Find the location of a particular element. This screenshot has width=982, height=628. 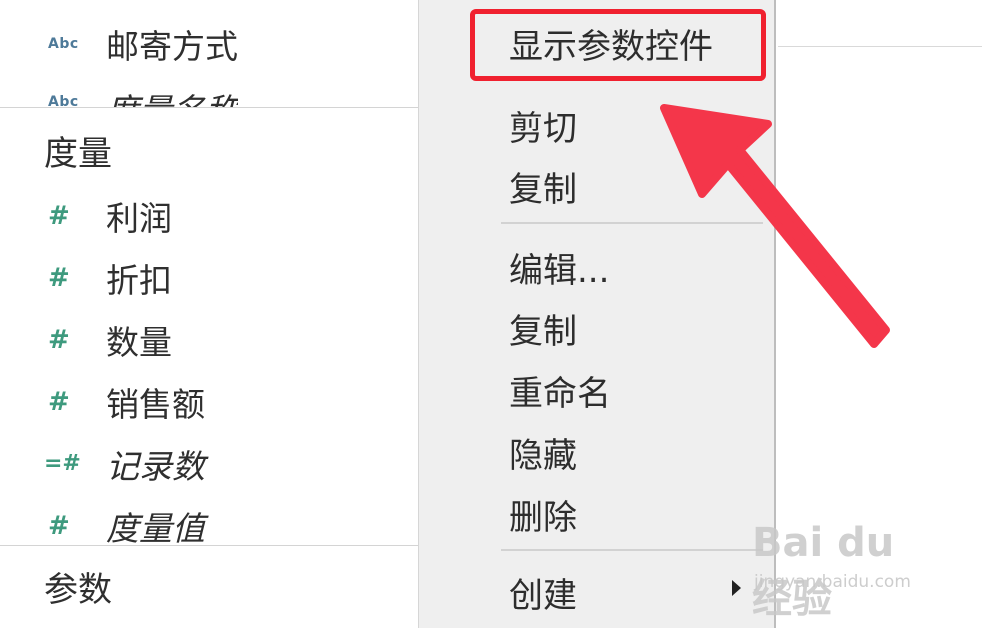

field-row-partial-top: Abc is located at coordinates (58, 7).